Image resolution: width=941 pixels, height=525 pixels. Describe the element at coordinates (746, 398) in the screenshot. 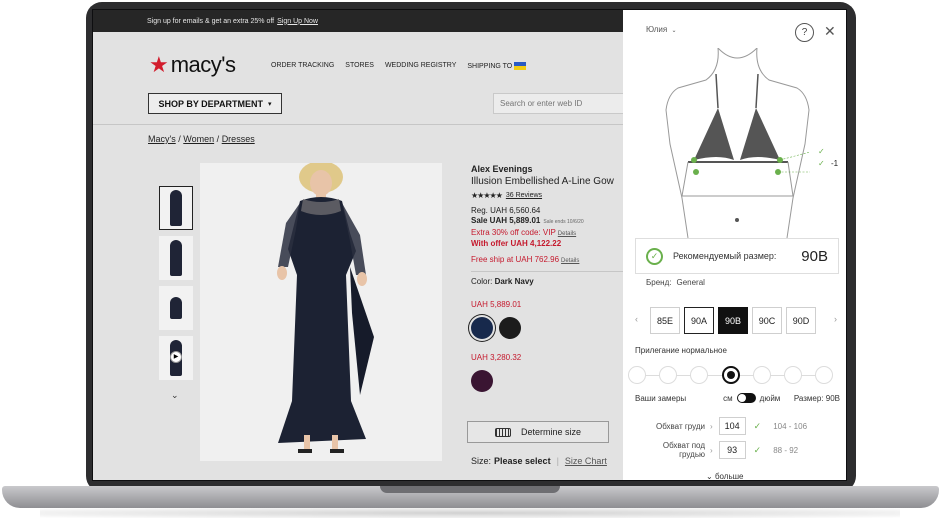

I see `unit-toggle` at that location.